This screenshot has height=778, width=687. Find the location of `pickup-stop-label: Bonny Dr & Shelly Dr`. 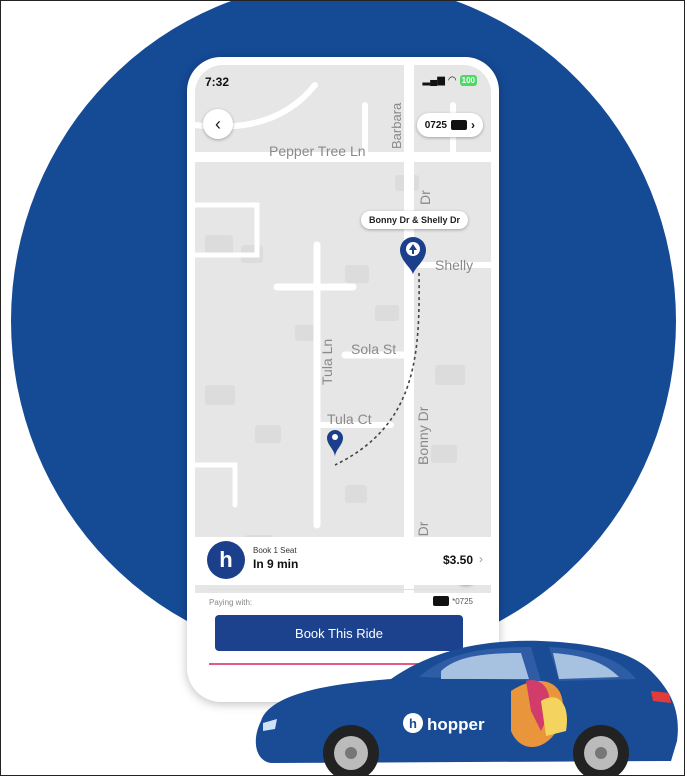

pickup-stop-label: Bonny Dr & Shelly Dr is located at coordinates (415, 220).